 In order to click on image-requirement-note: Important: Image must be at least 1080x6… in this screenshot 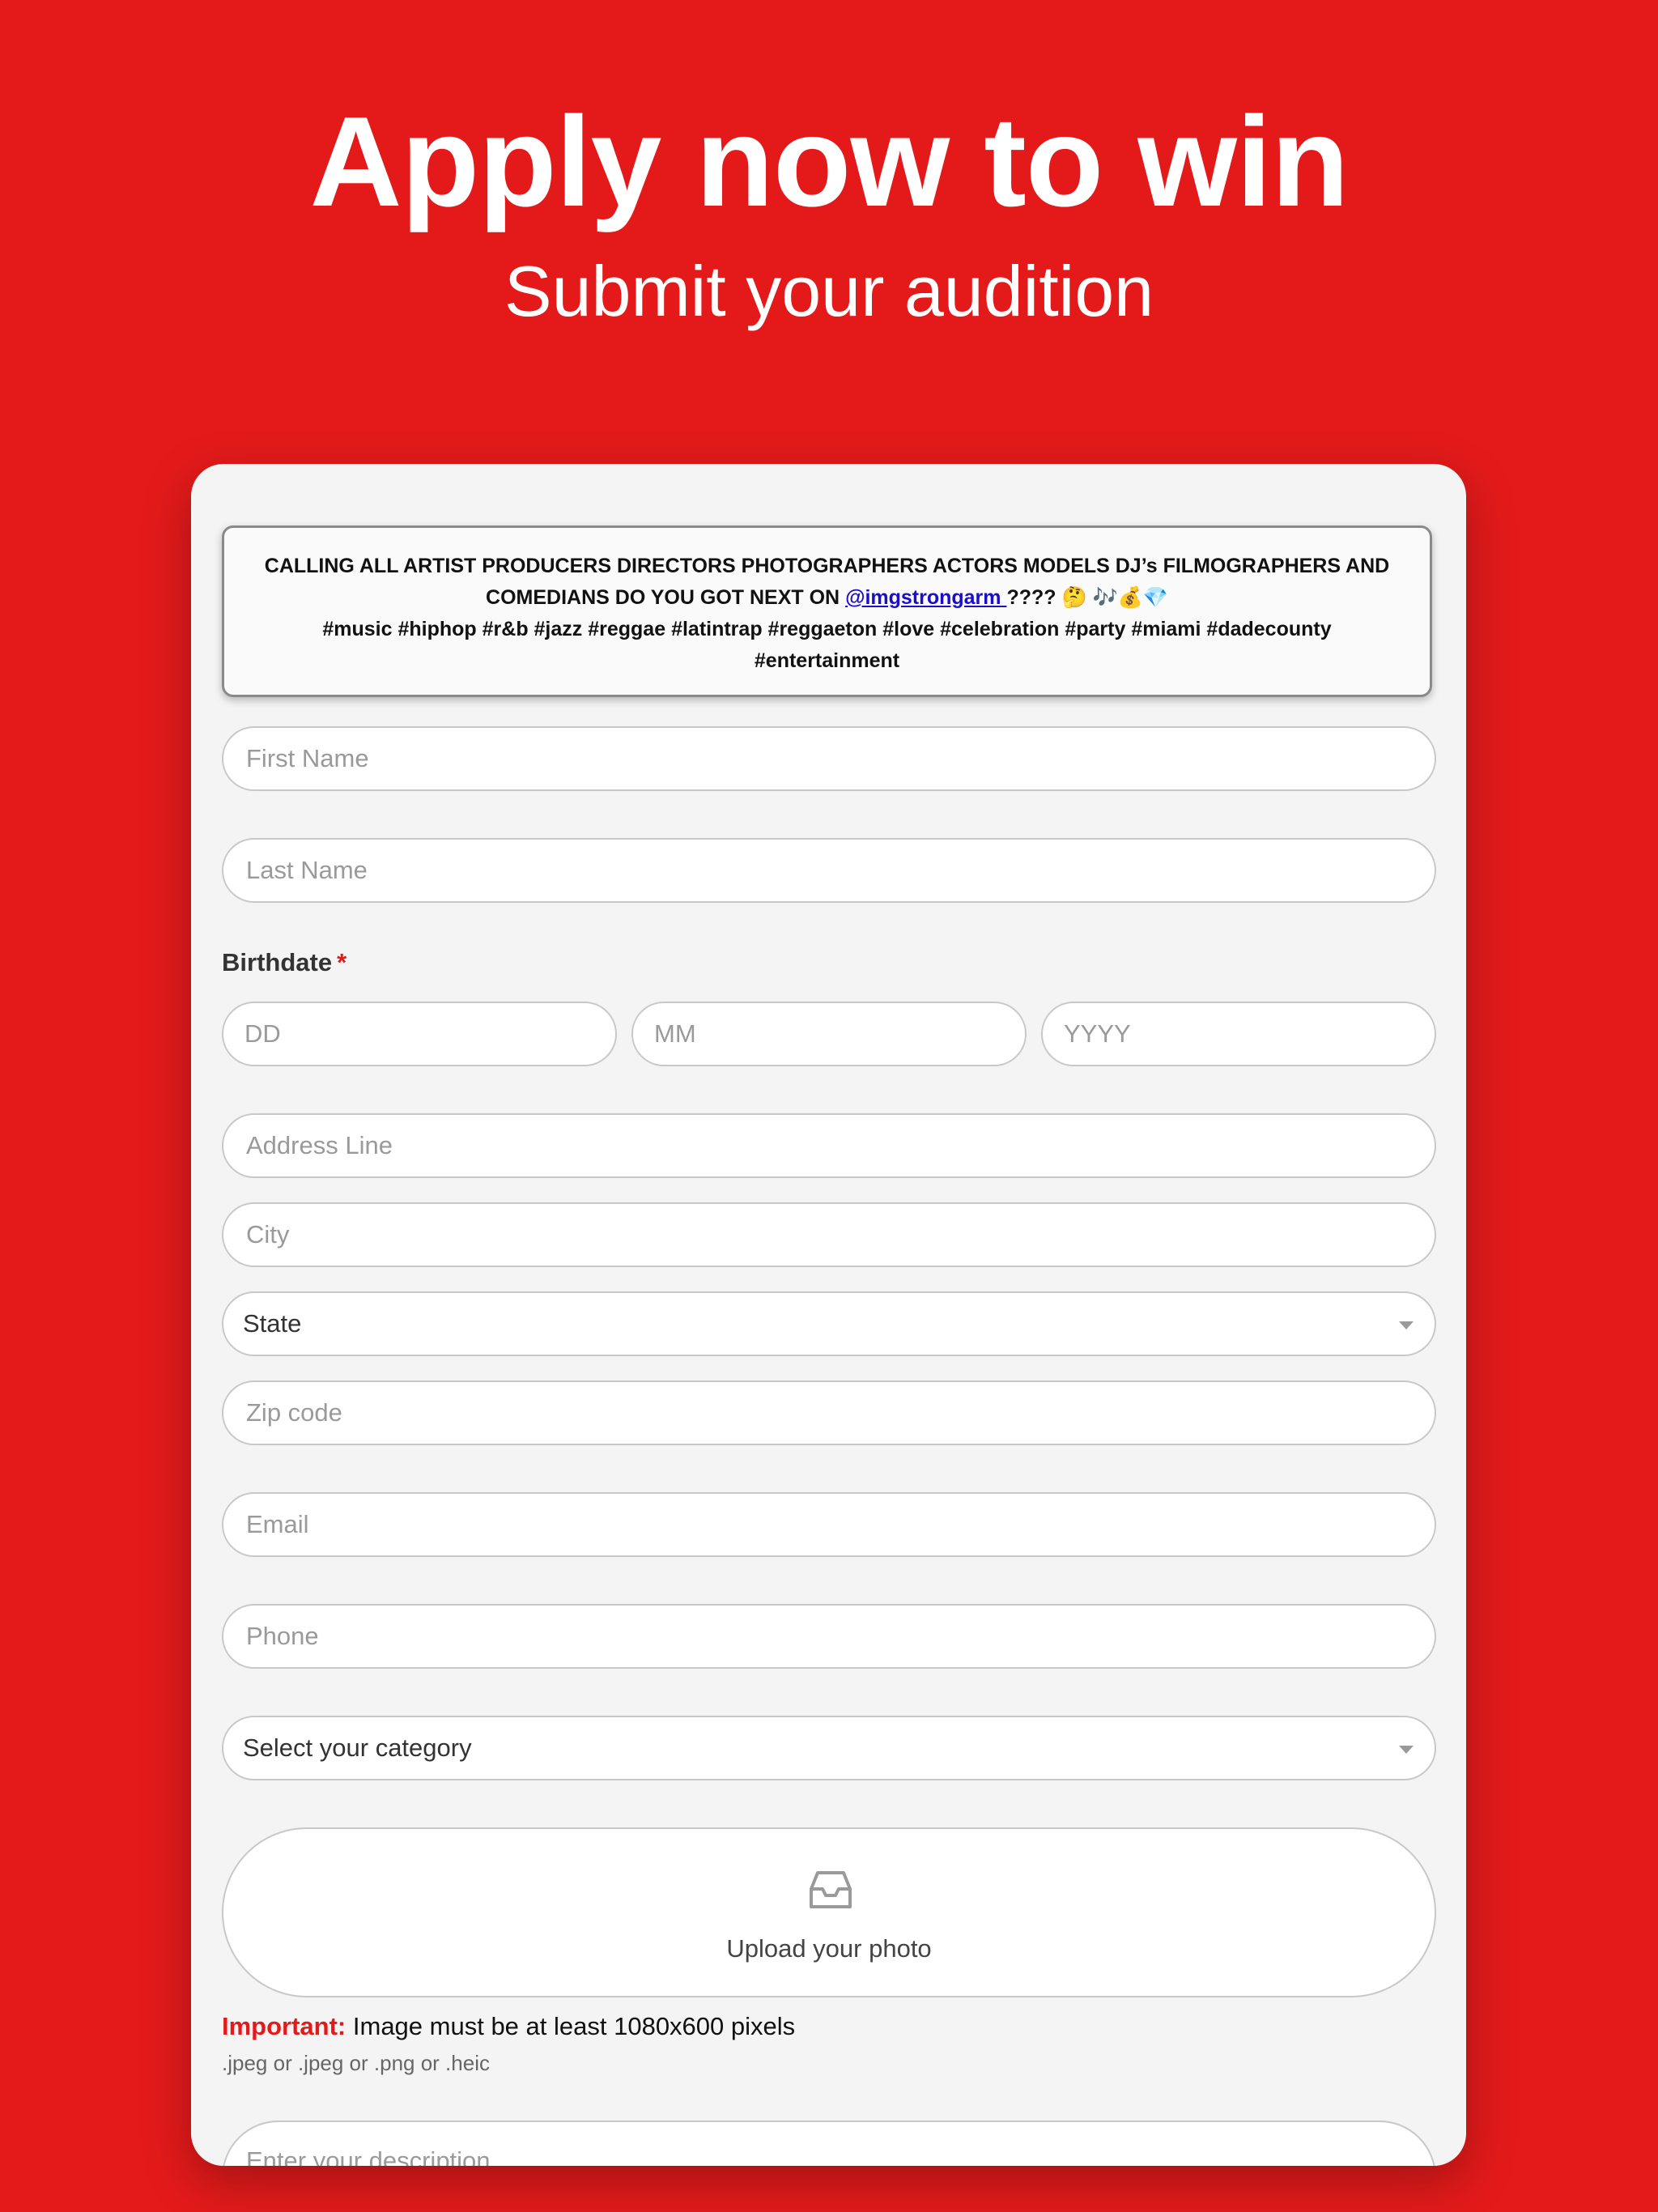, I will do `click(508, 2027)`.